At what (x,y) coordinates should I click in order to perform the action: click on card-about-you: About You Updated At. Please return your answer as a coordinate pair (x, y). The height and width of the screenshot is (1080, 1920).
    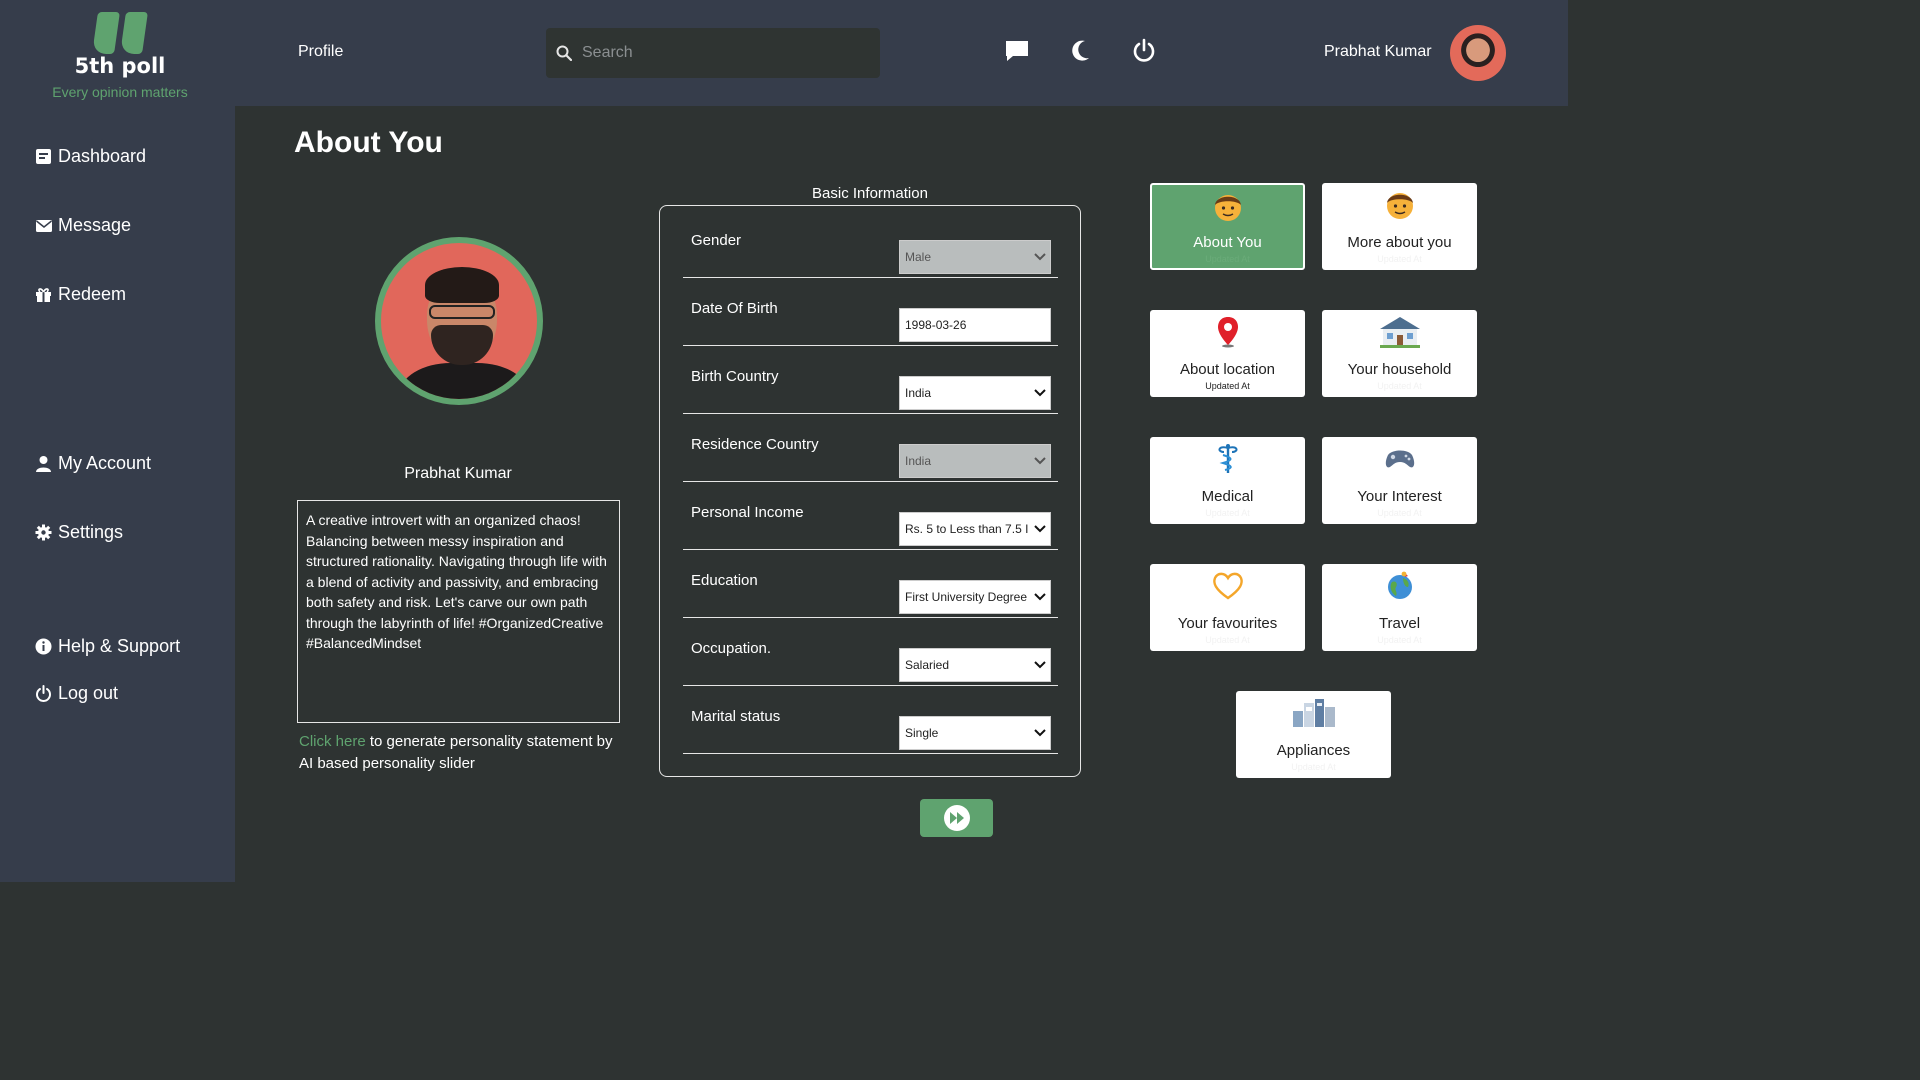
    Looking at the image, I should click on (1227, 226).